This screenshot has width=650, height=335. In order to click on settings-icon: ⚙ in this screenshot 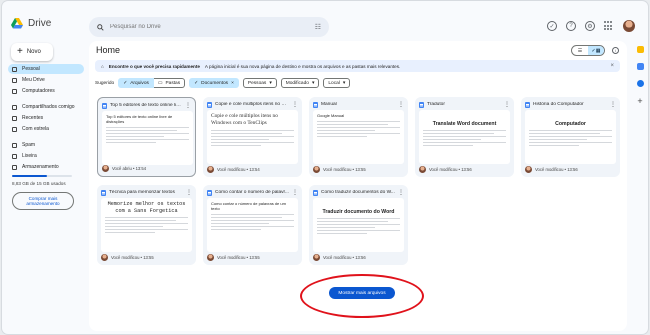, I will do `click(590, 26)`.